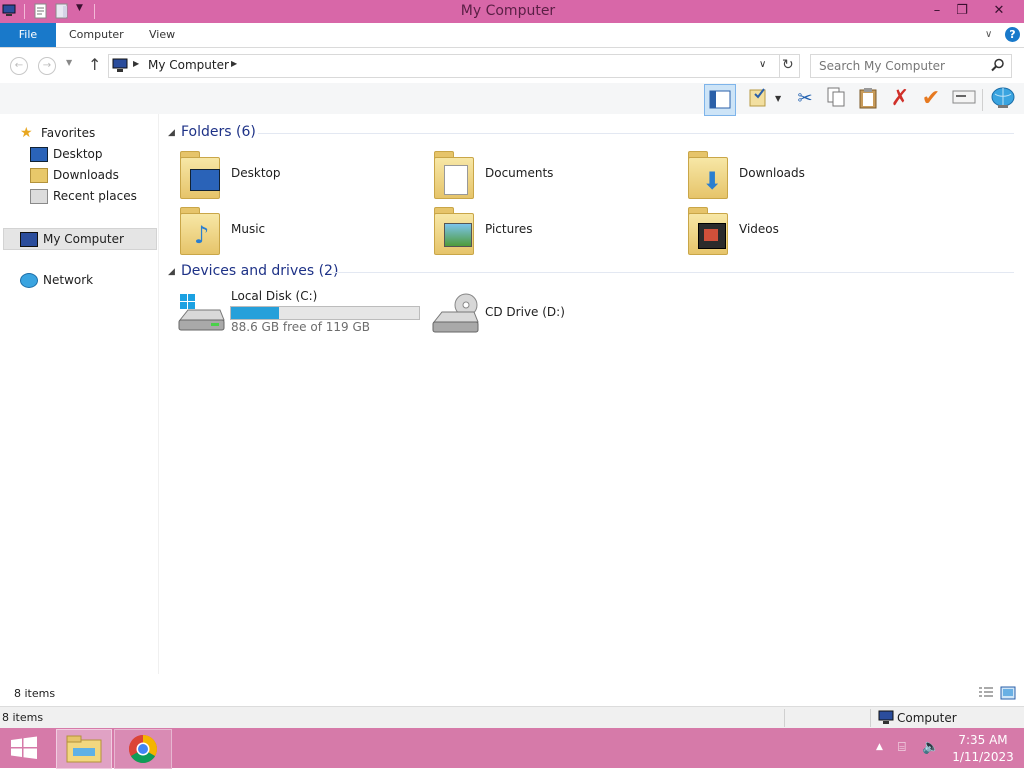 This screenshot has height=771, width=1024. I want to click on taskbar-chrome-button, so click(143, 749).